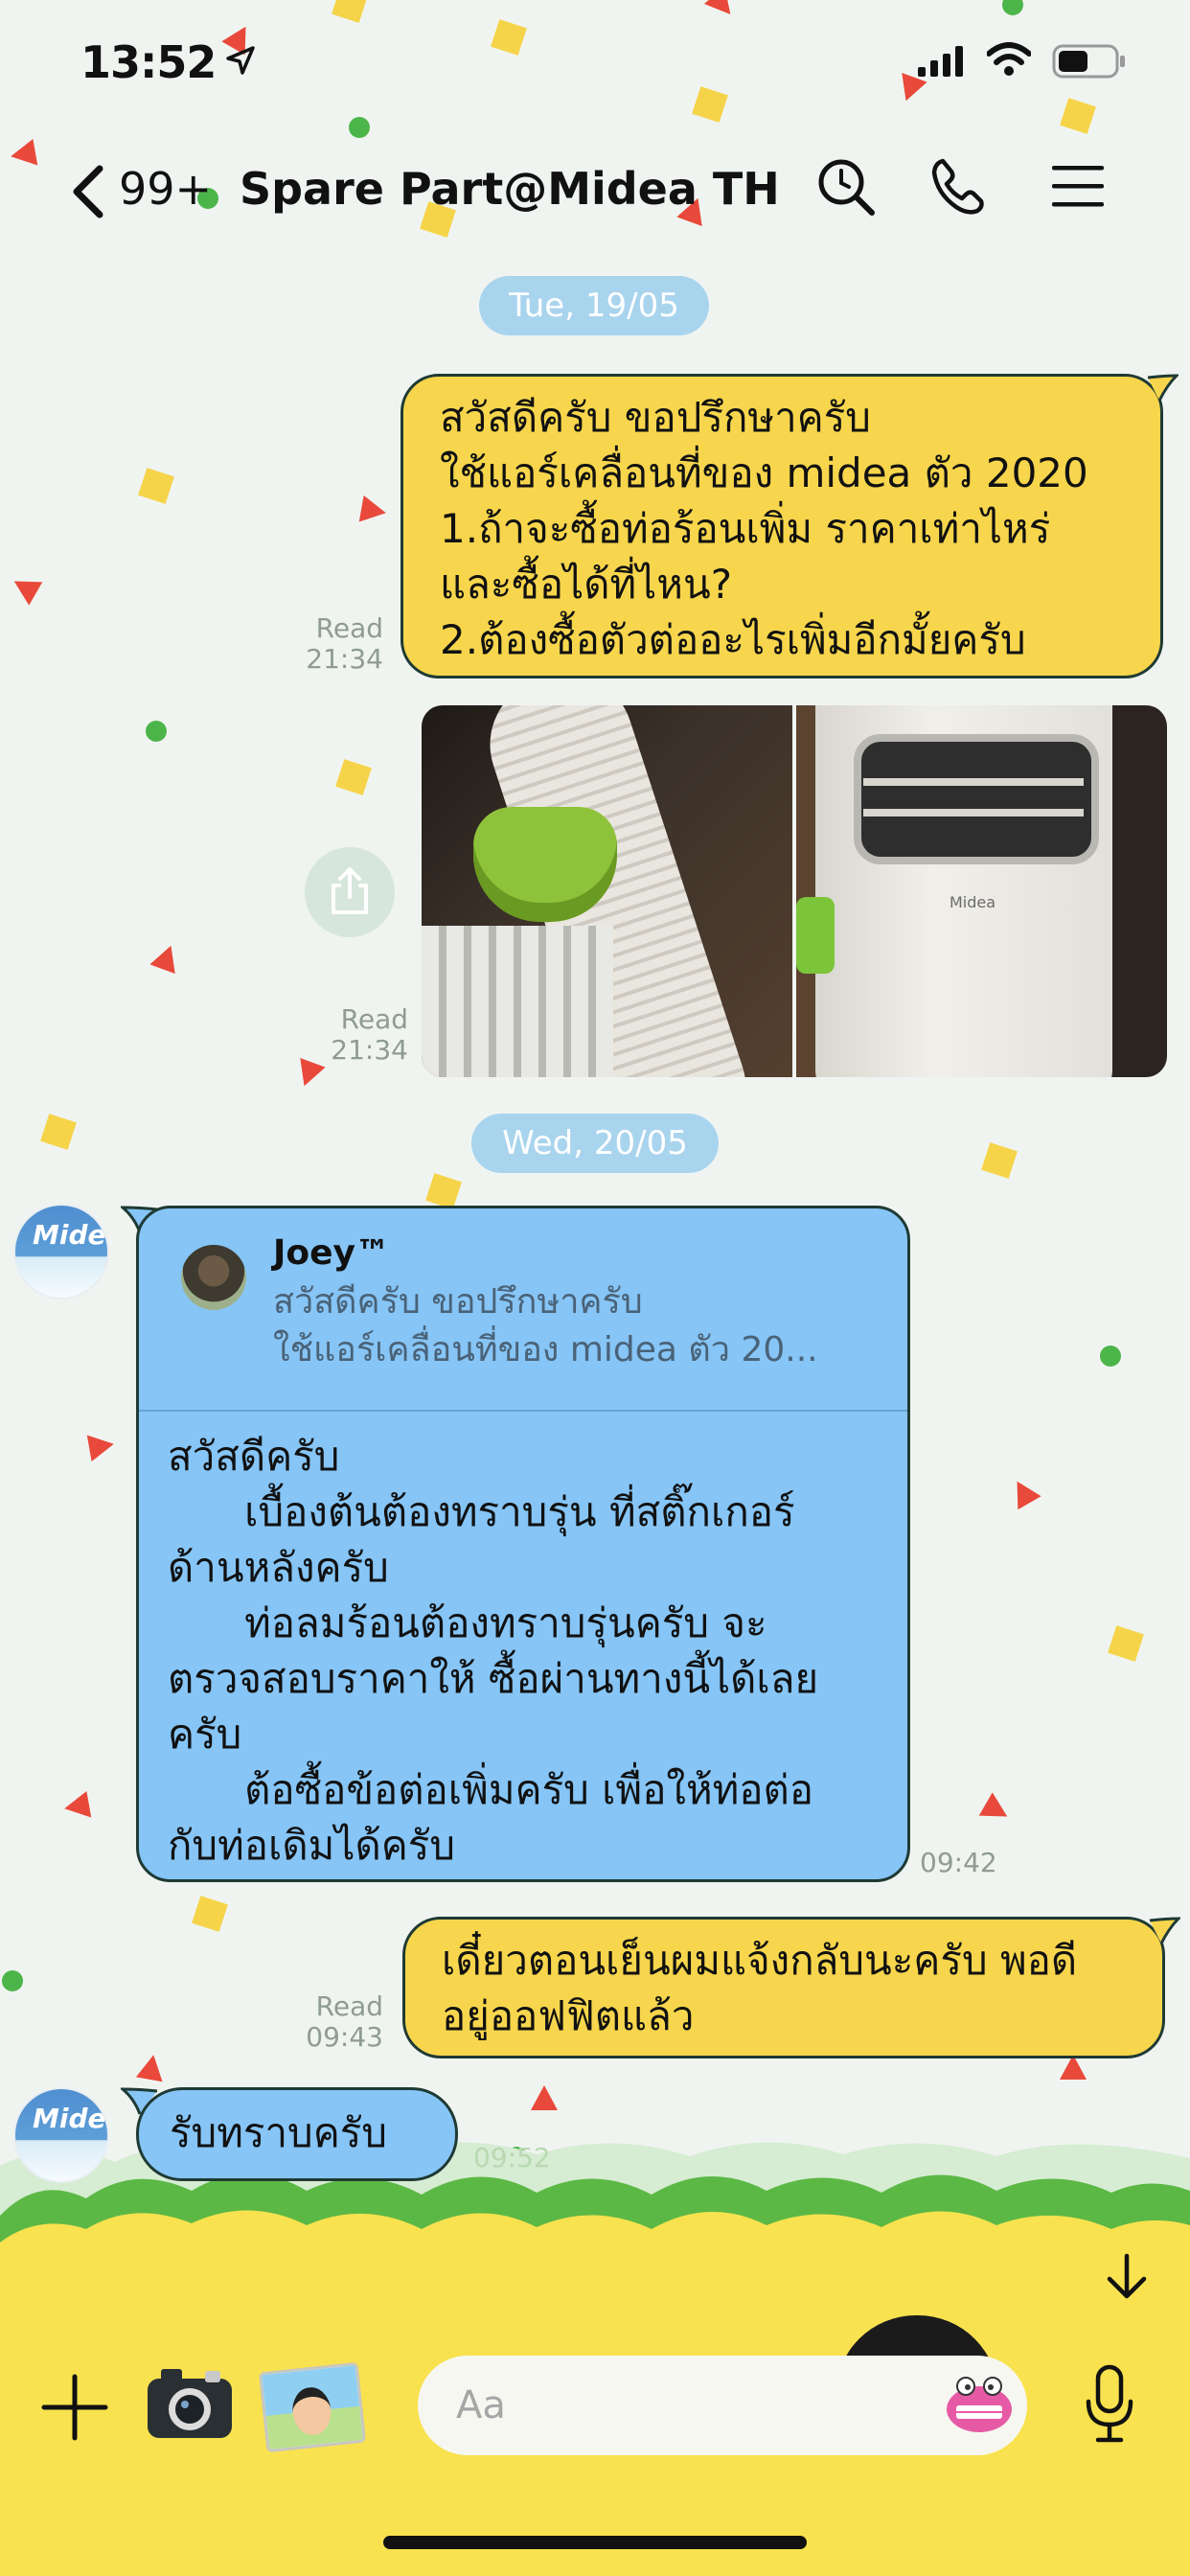  I want to click on phone-icon, so click(959, 187).